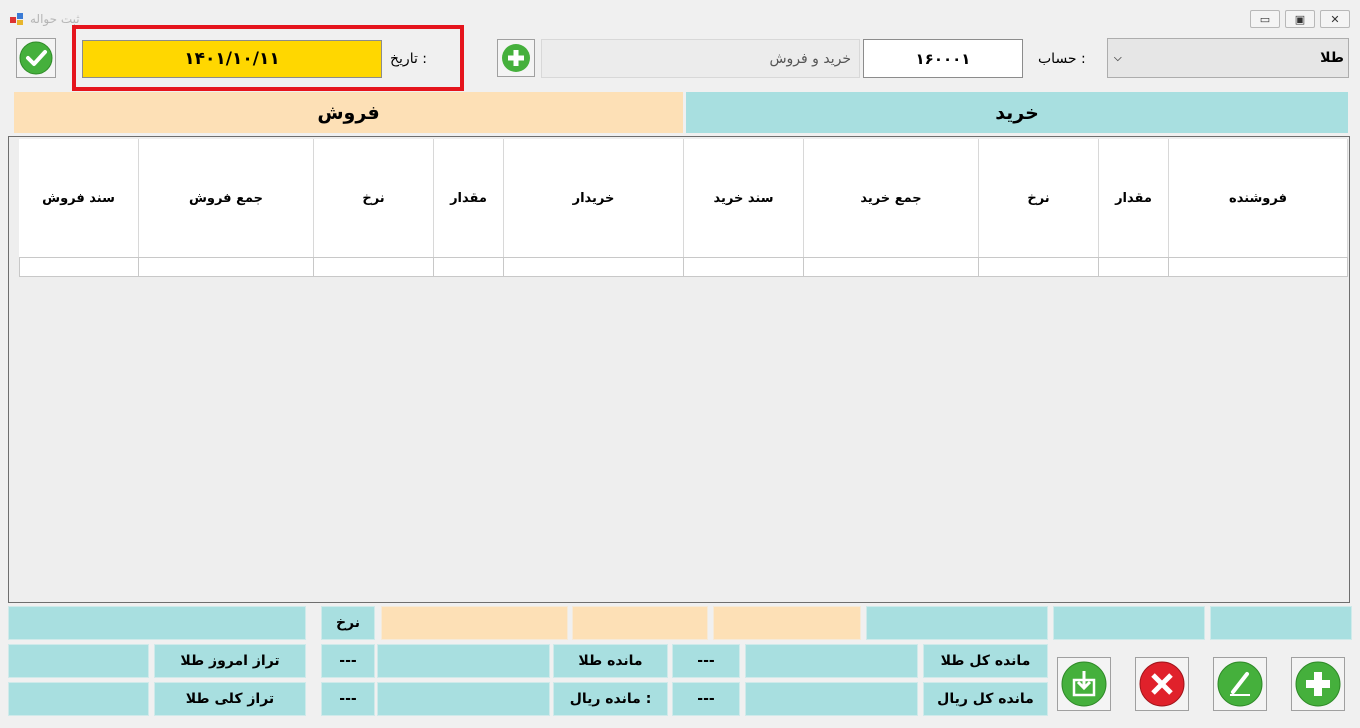 The image size is (1360, 728). I want to click on product-select-value: طلا, so click(1332, 58).